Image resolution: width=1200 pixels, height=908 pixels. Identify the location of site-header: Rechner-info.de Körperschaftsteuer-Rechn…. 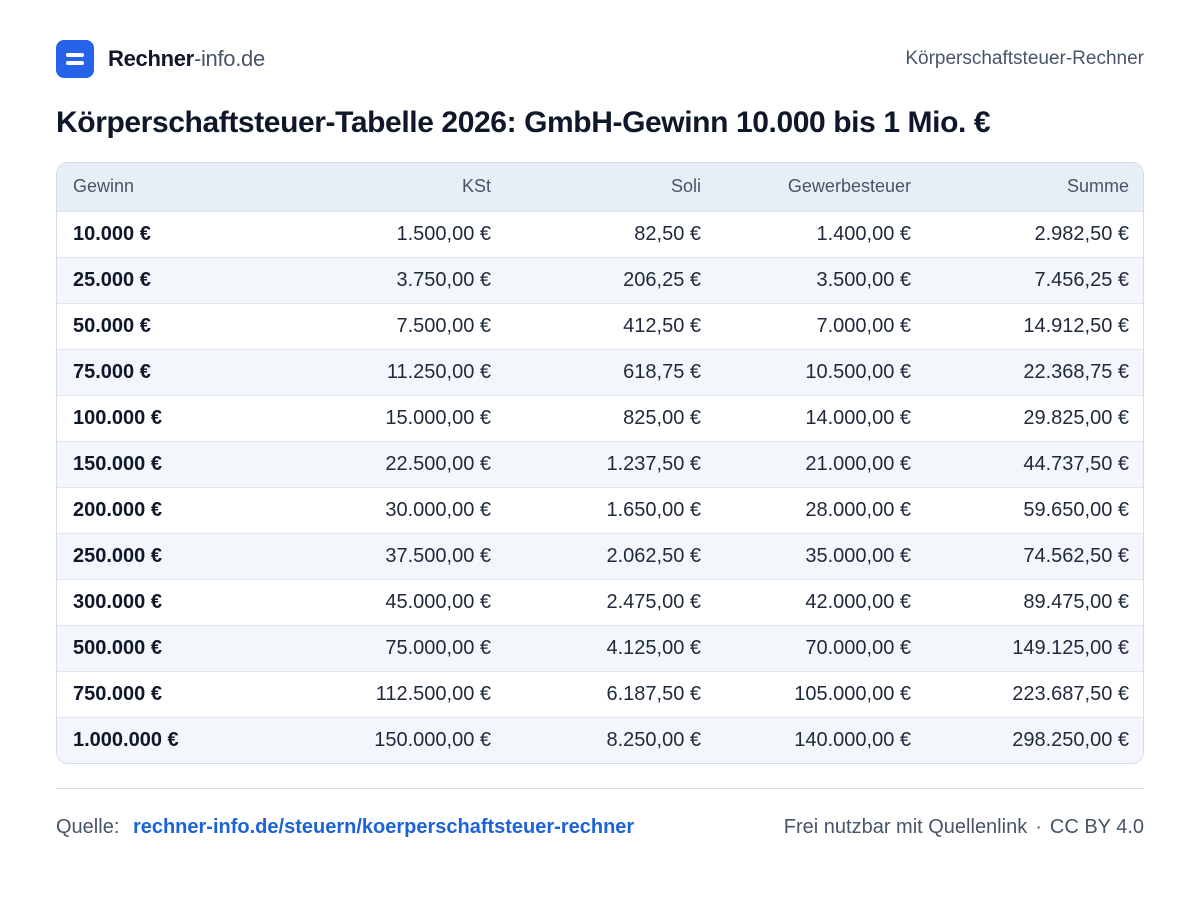
(600, 59).